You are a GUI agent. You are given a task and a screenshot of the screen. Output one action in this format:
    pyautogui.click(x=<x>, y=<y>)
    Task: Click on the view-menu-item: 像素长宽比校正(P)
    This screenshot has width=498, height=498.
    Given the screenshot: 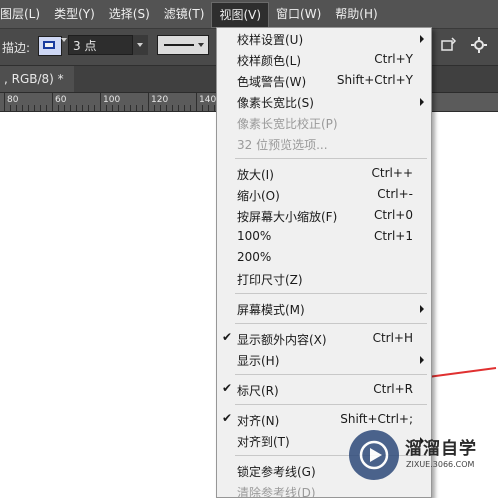 What is the action you would take?
    pyautogui.click(x=324, y=122)
    